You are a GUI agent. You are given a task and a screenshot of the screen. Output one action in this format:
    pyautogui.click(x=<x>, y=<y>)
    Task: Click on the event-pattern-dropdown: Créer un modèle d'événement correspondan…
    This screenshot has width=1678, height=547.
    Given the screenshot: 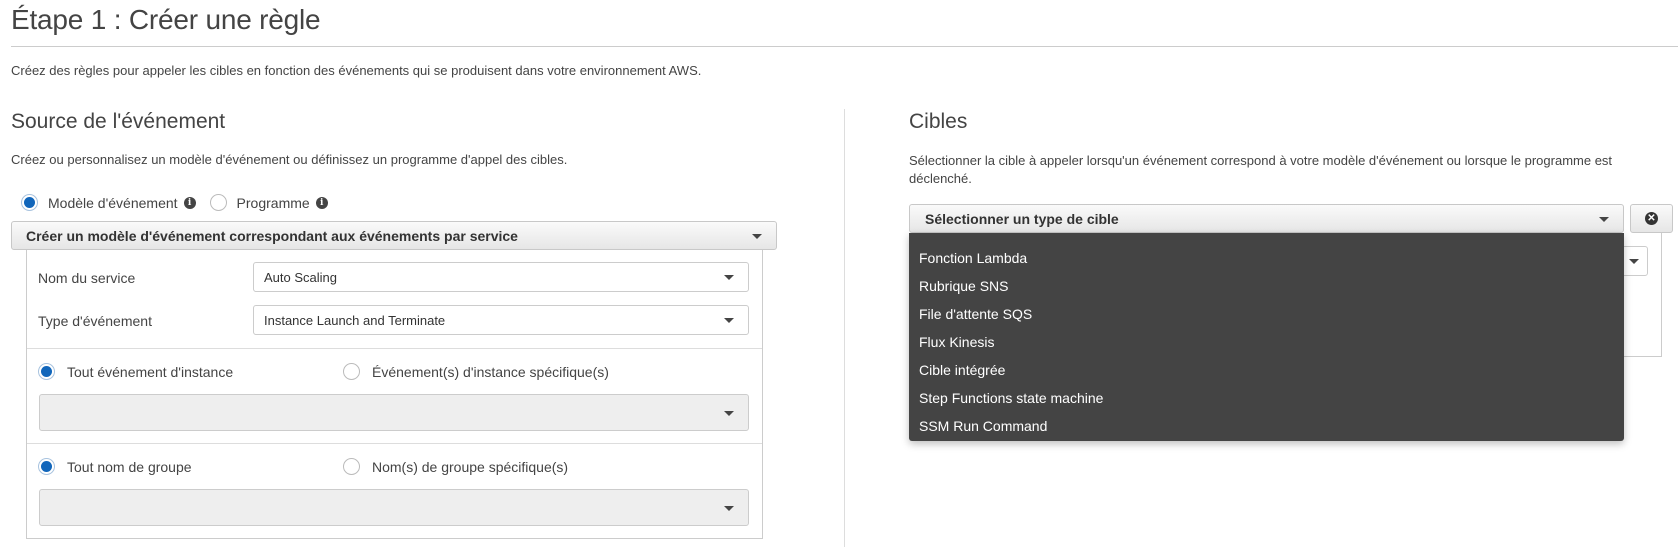 What is the action you would take?
    pyautogui.click(x=394, y=235)
    